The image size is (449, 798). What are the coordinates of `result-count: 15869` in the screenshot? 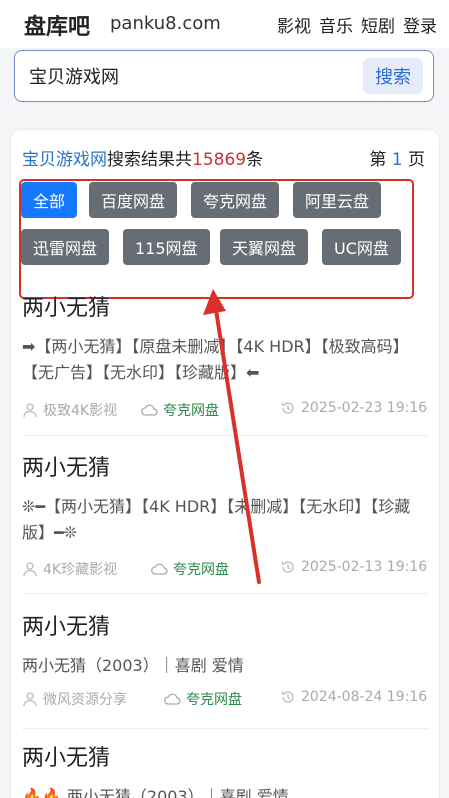 It's located at (219, 160).